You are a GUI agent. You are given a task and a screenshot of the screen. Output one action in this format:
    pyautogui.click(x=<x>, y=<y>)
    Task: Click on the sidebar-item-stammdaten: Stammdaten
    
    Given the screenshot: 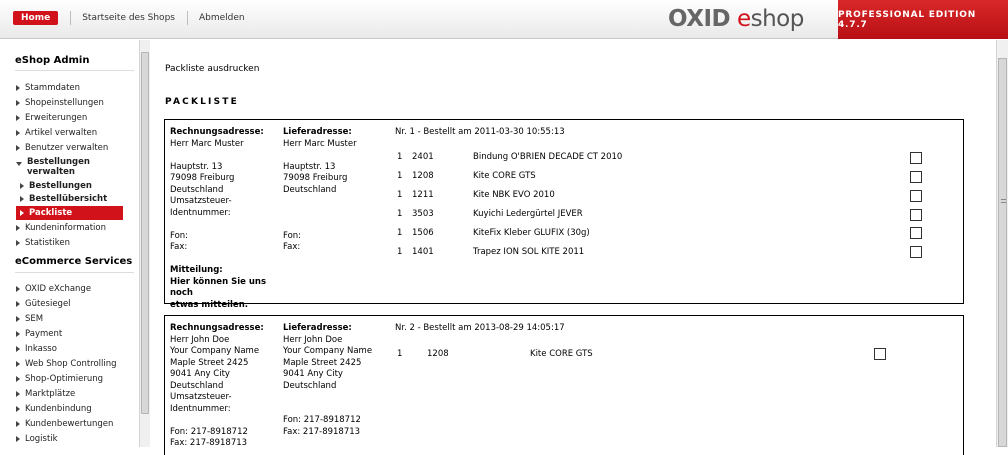 What is the action you would take?
    pyautogui.click(x=75, y=88)
    